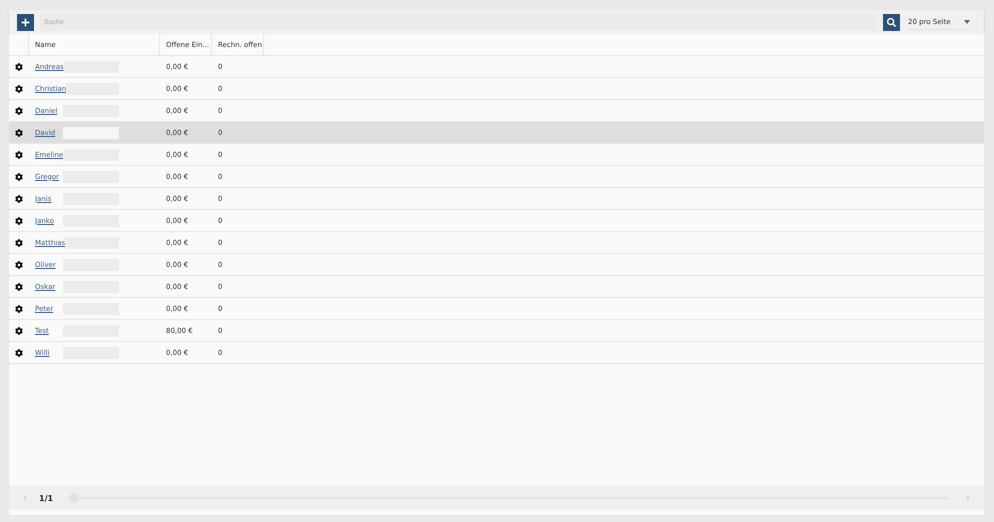  I want to click on page-indicator: 1/1, so click(46, 498).